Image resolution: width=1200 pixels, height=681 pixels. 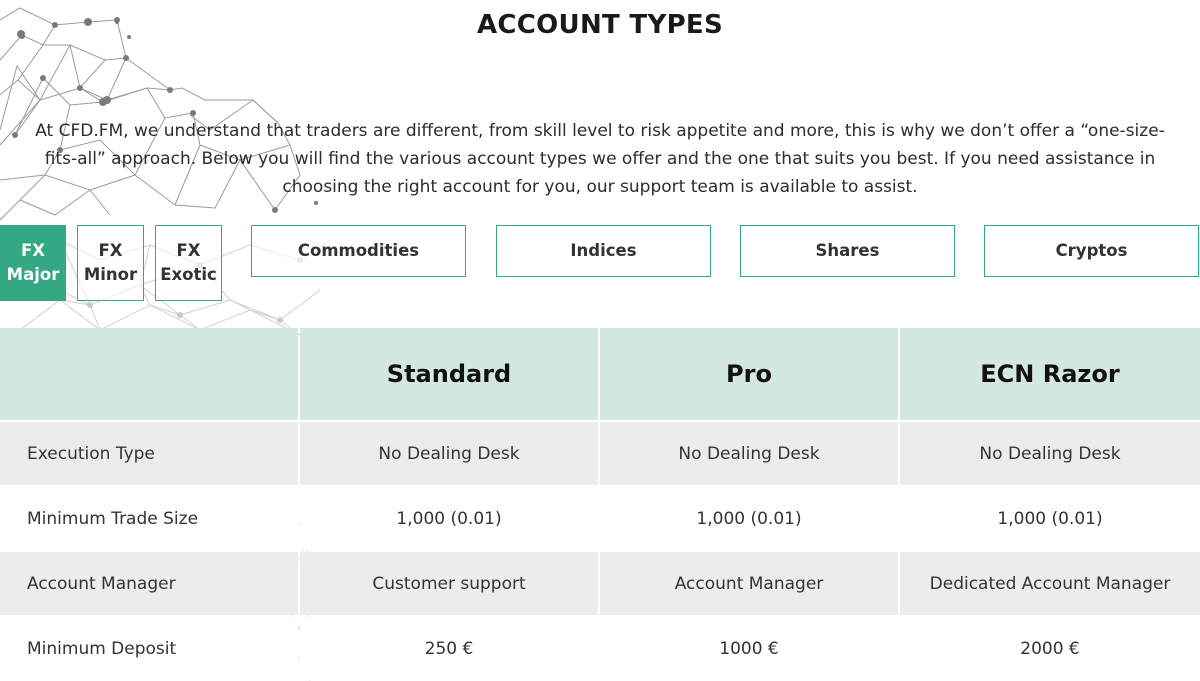 What do you see at coordinates (449, 374) in the screenshot?
I see `column-header-standard: Standard` at bounding box center [449, 374].